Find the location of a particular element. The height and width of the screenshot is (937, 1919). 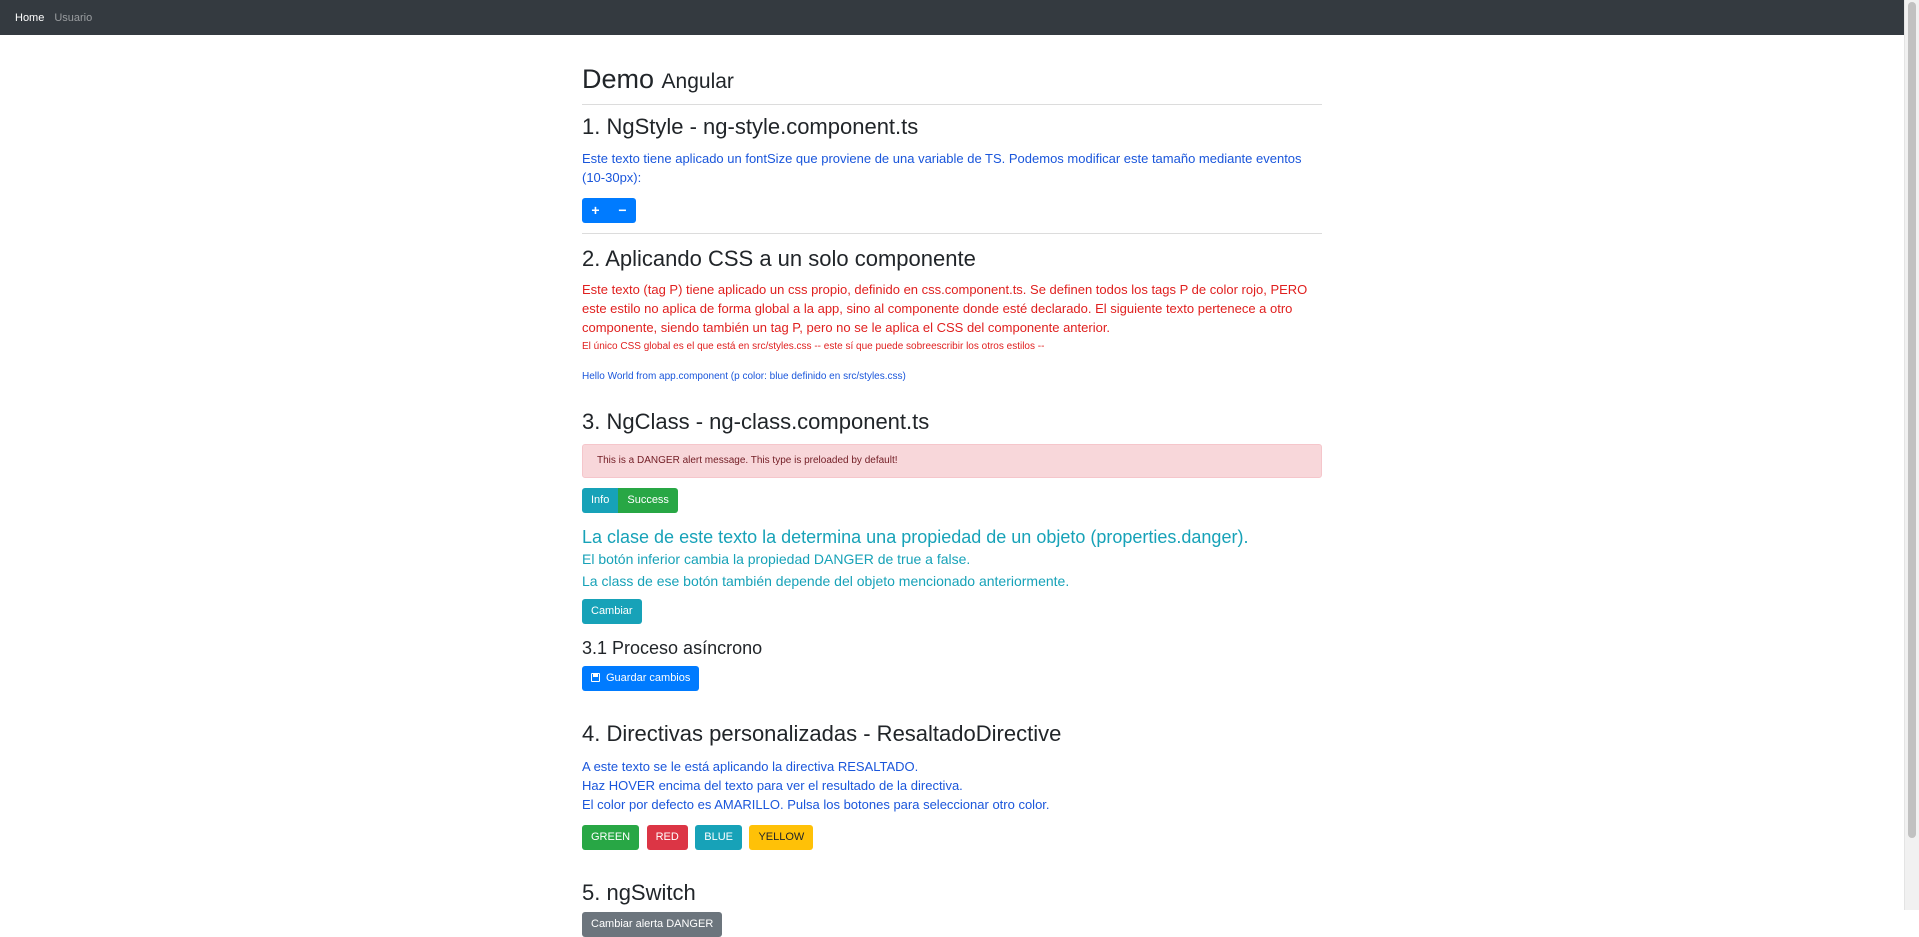

page-title: Demo Angular is located at coordinates (952, 79).